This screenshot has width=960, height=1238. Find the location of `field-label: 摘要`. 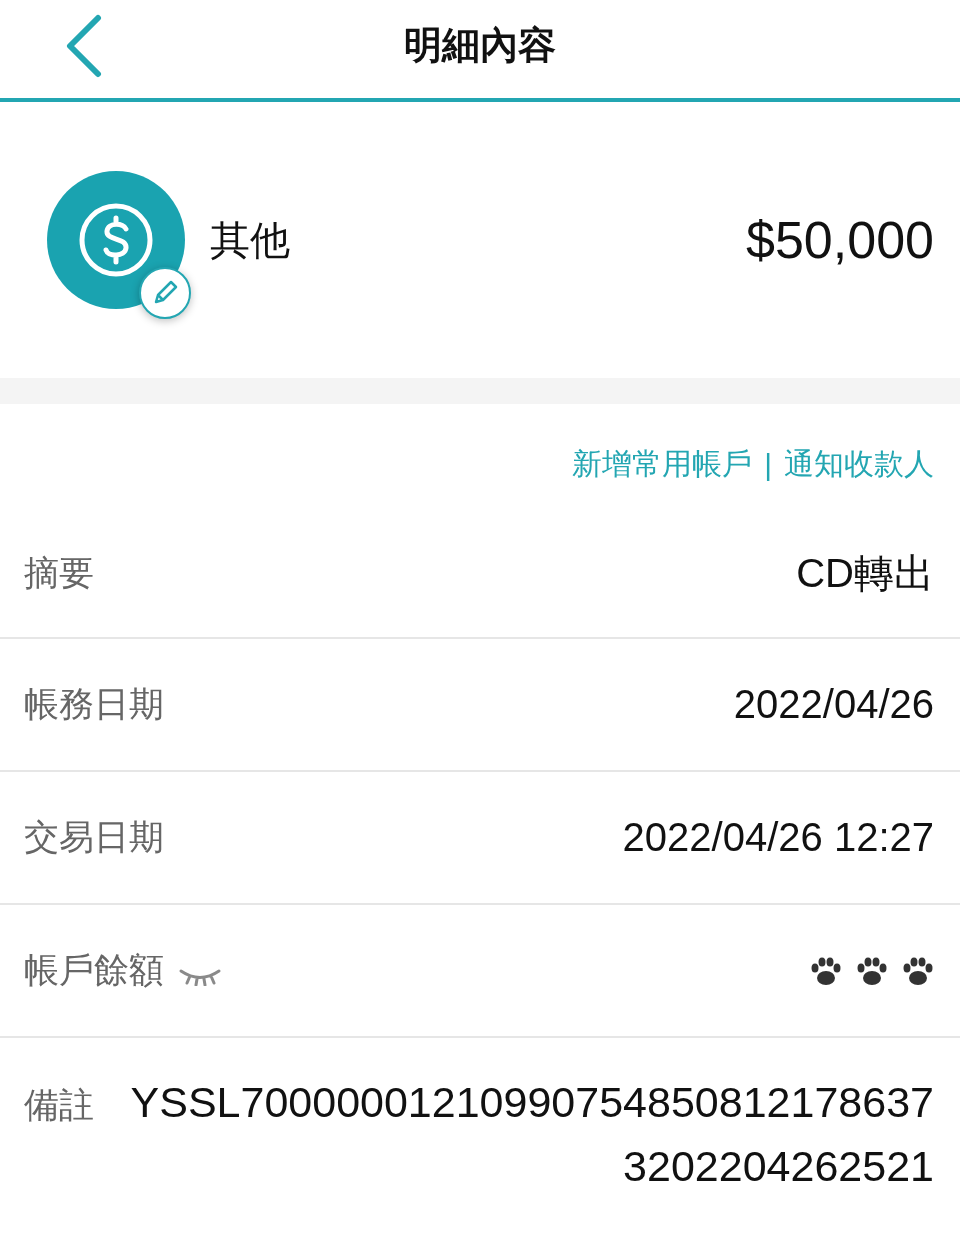

field-label: 摘要 is located at coordinates (59, 572).